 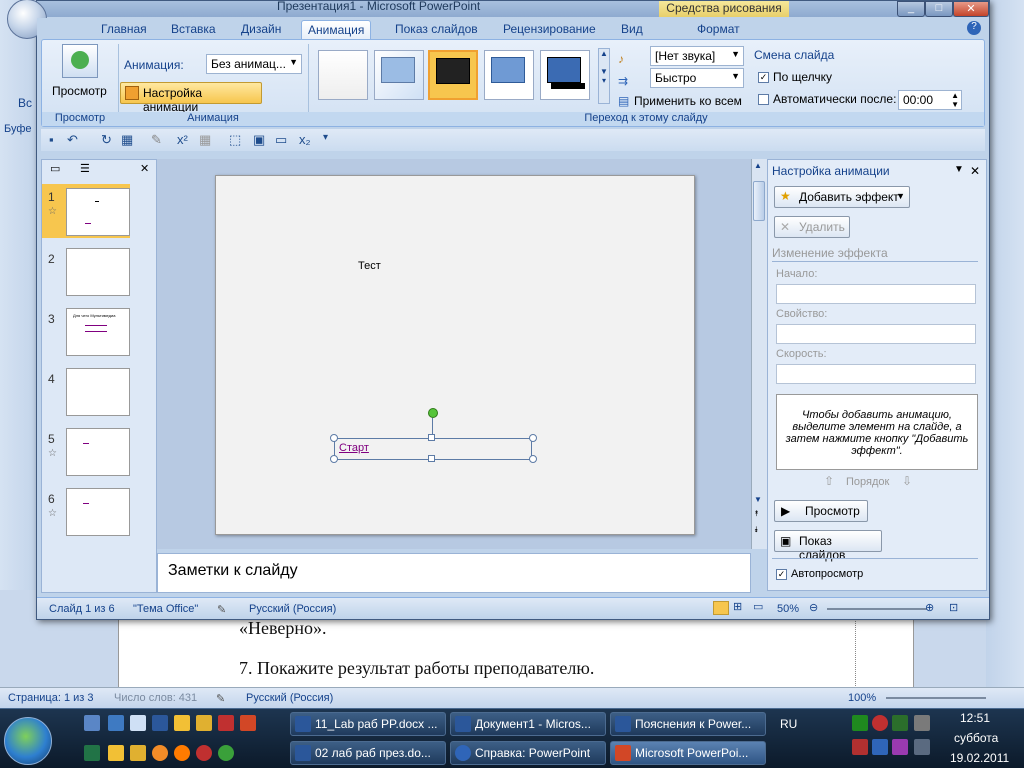 I want to click on word-zoom-slider, so click(x=936, y=698).